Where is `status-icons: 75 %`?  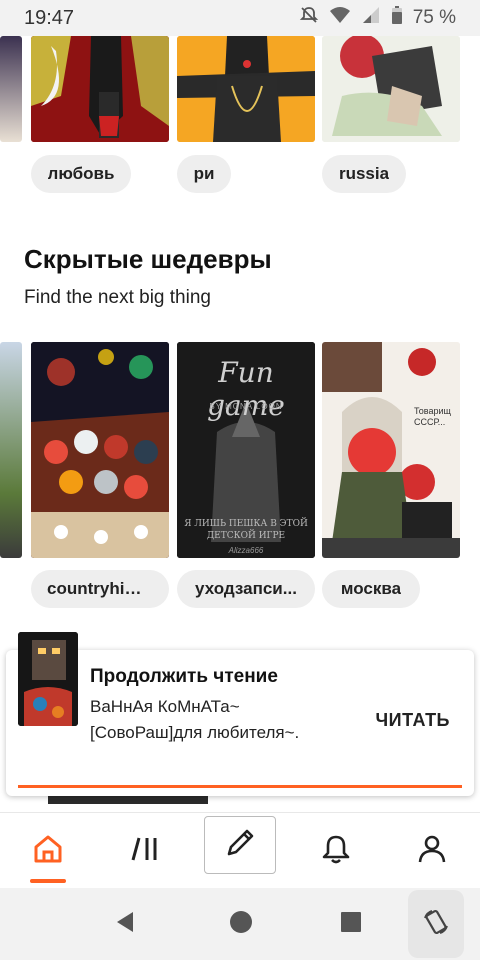
status-icons: 75 % is located at coordinates (377, 18).